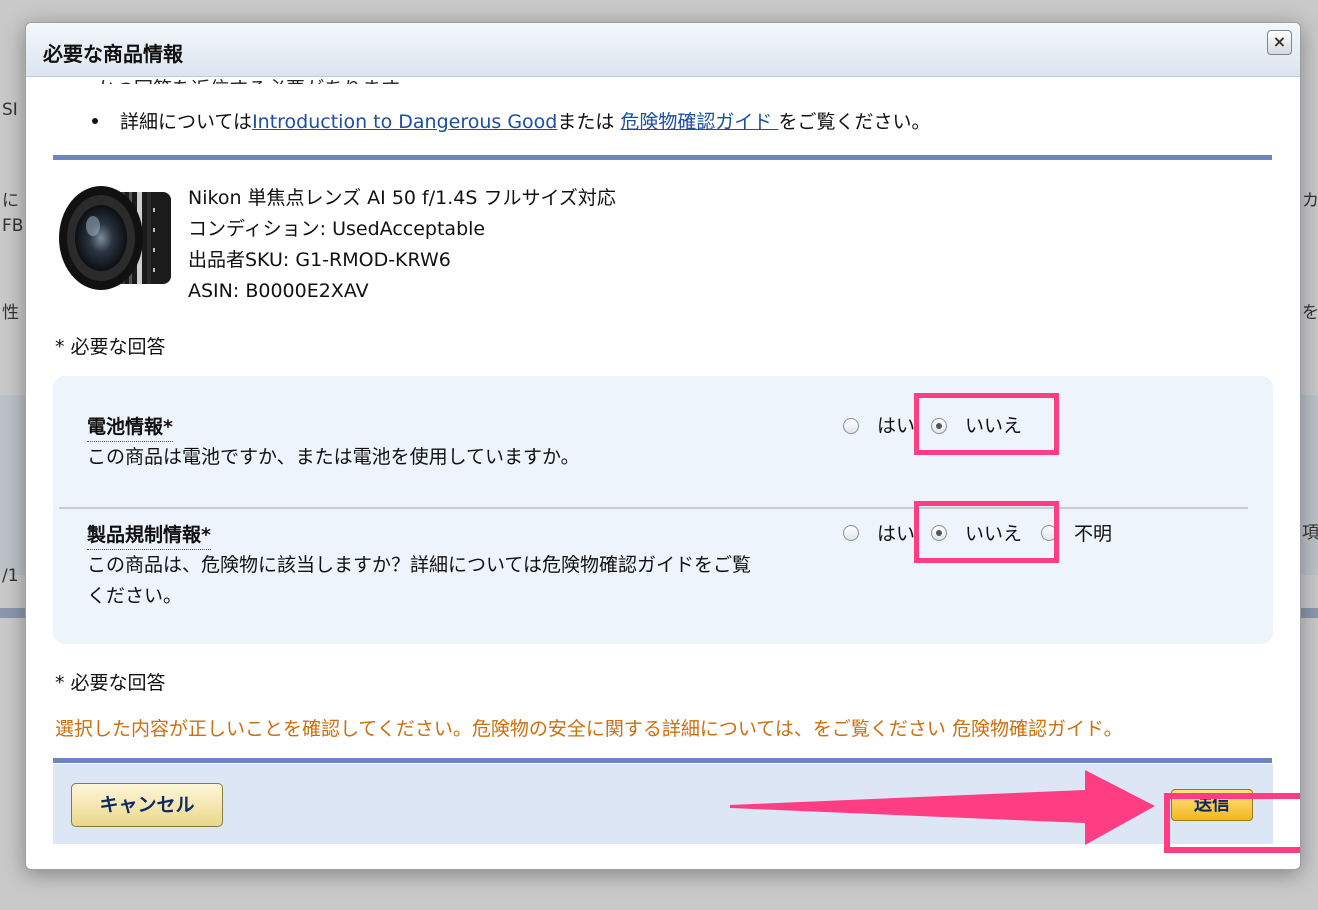  What do you see at coordinates (333, 457) in the screenshot?
I see `battery-question-description: この商品は電池ですか、または電池を使用していますか。` at bounding box center [333, 457].